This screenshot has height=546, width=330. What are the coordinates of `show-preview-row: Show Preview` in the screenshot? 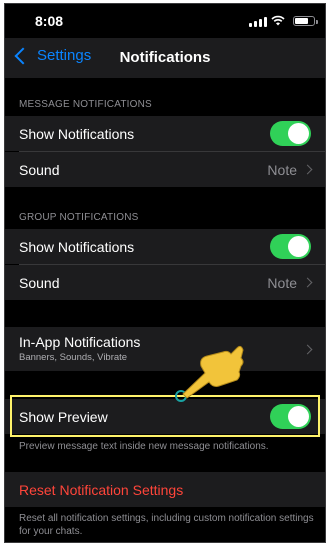 It's located at (165, 416).